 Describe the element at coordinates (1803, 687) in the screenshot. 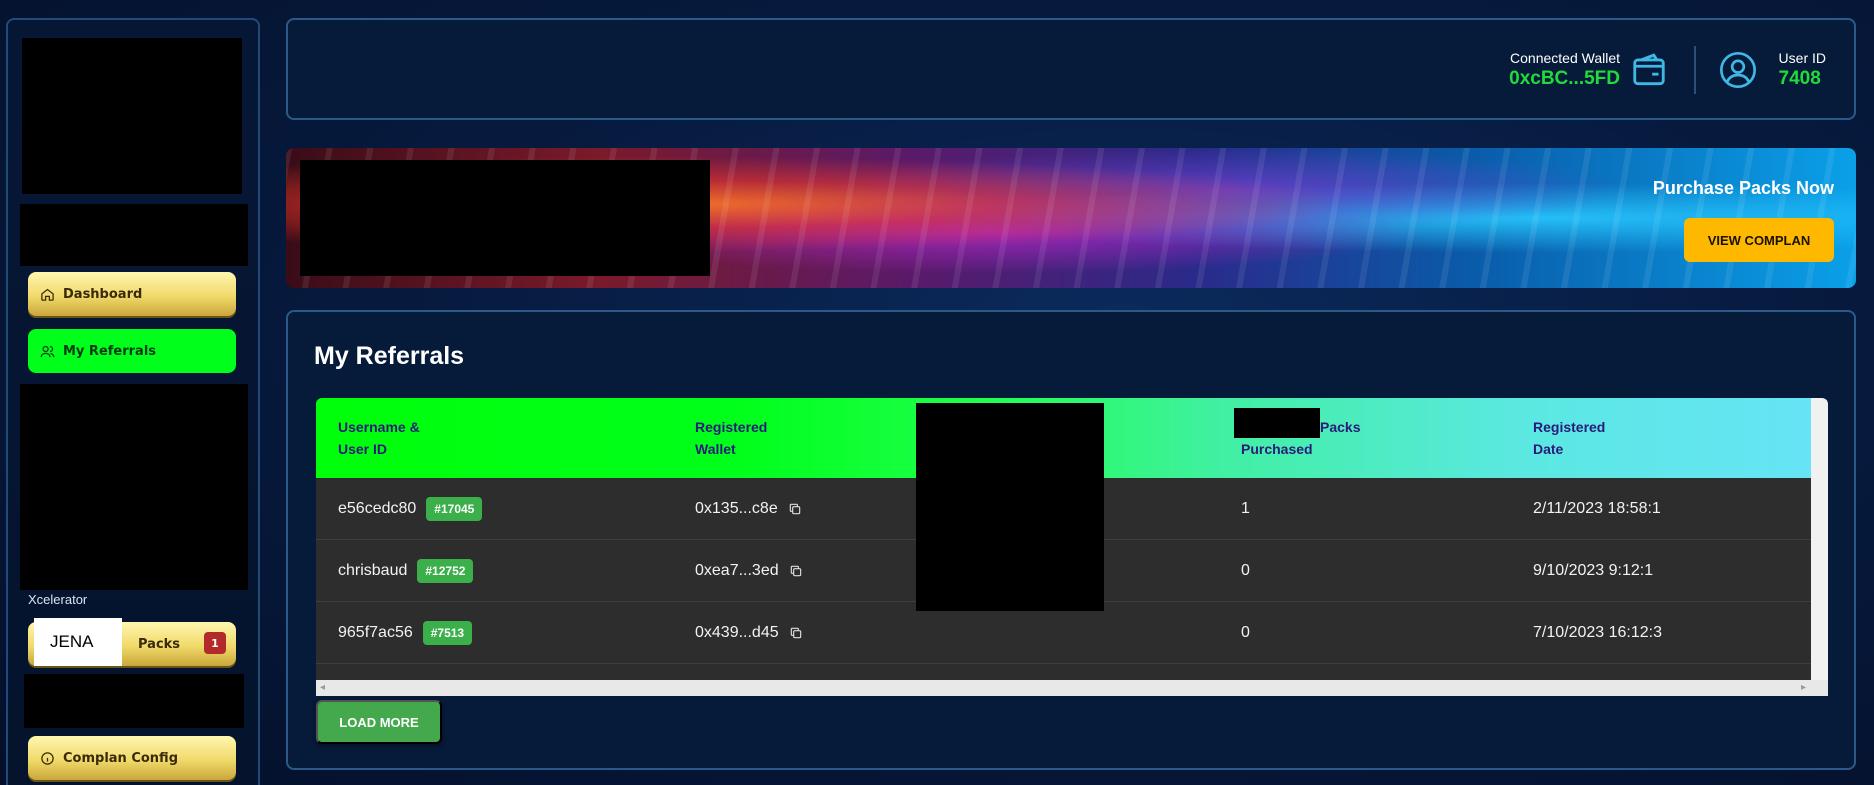

I see `scroll-right-icon: ▸` at that location.